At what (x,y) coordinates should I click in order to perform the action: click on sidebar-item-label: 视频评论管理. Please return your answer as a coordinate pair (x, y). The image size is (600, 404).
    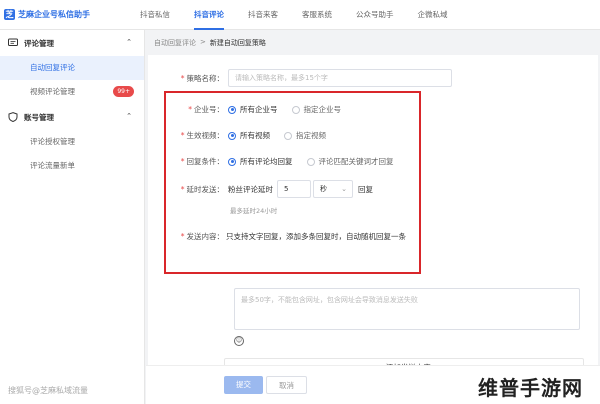
    Looking at the image, I should click on (52, 91).